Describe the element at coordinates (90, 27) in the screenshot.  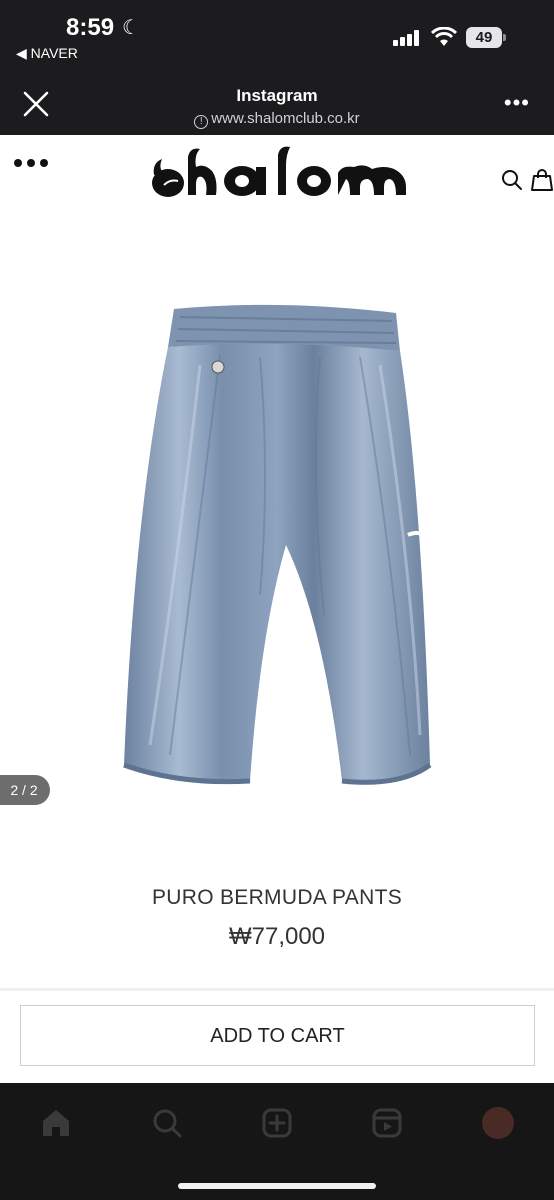
I see `status-time: 8:59` at that location.